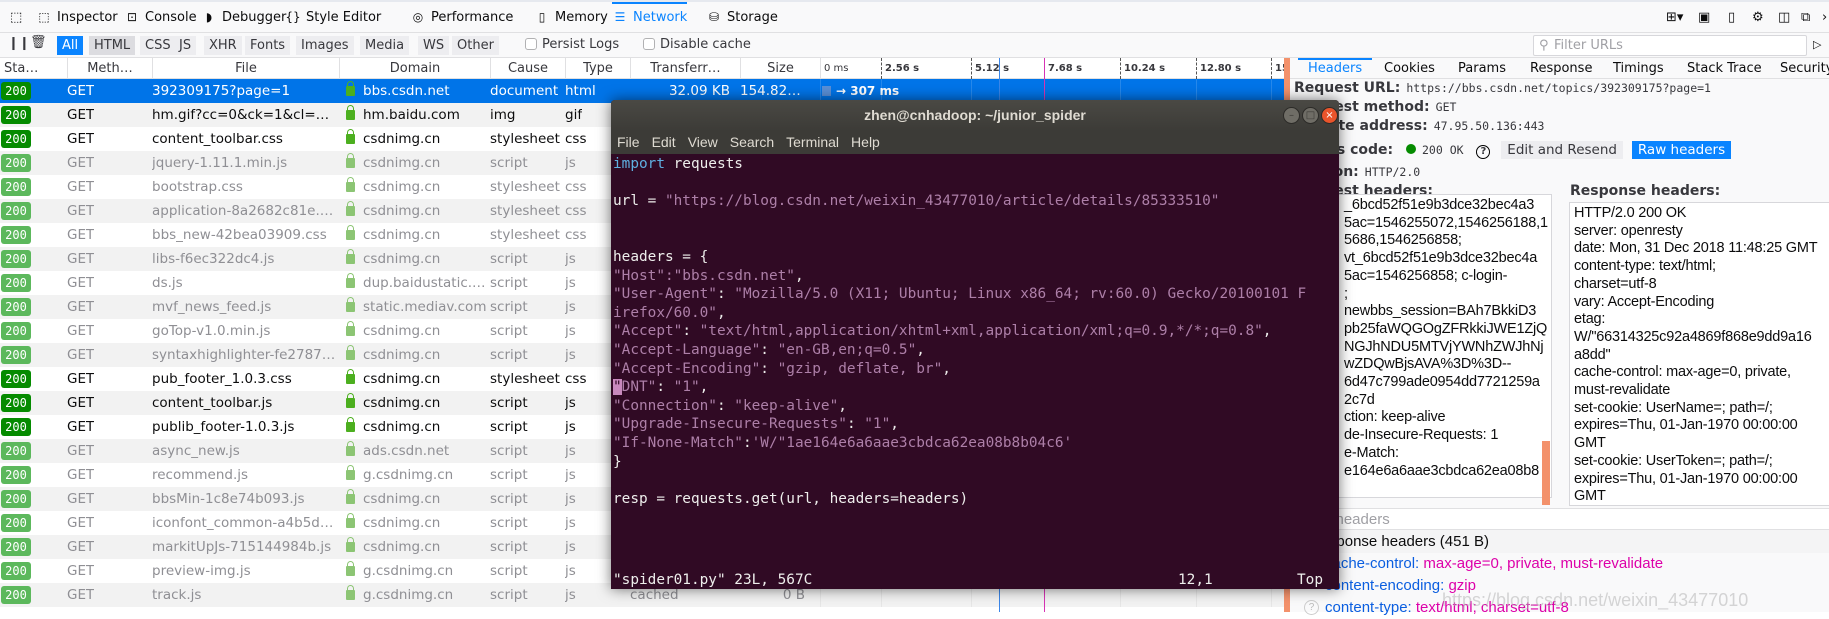 This screenshot has width=1829, height=619. I want to click on filter-ws: WS, so click(433, 45).